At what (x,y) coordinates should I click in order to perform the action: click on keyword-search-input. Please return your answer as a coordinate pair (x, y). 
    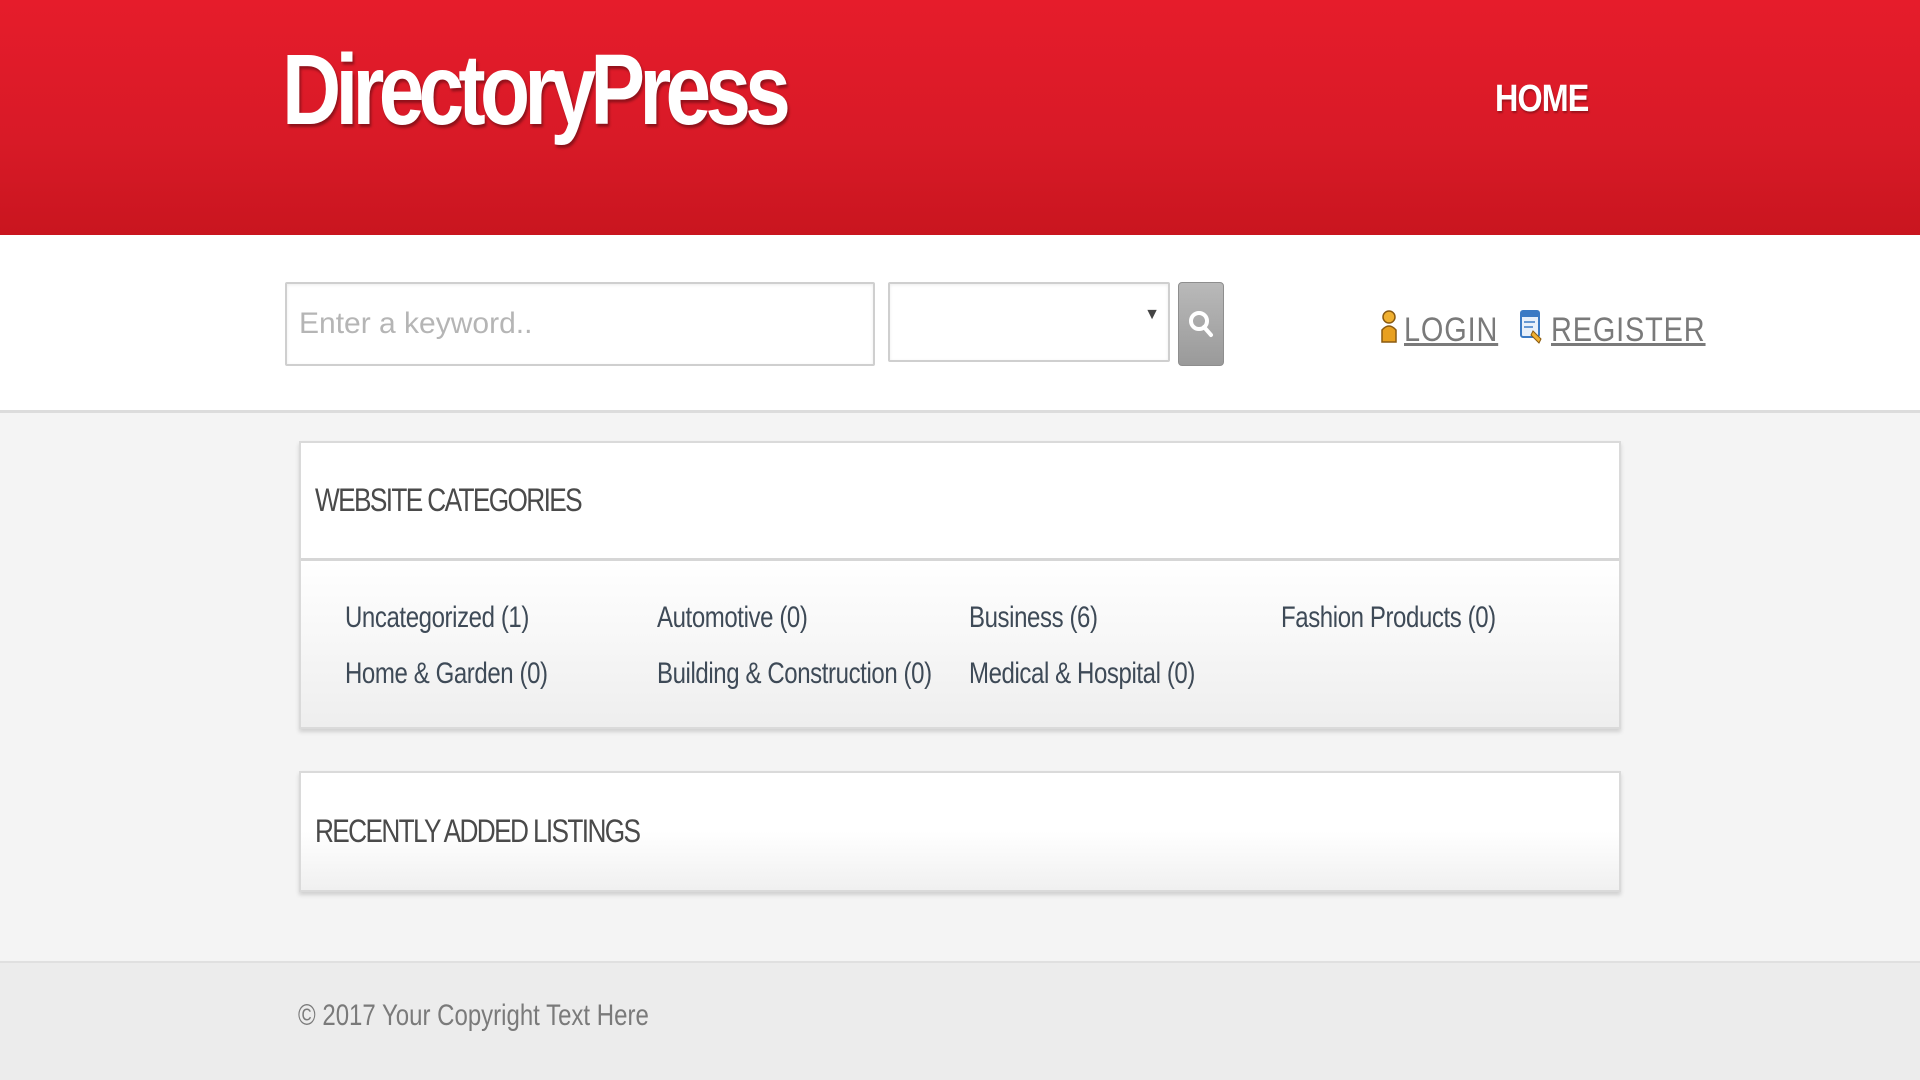
    Looking at the image, I should click on (580, 324).